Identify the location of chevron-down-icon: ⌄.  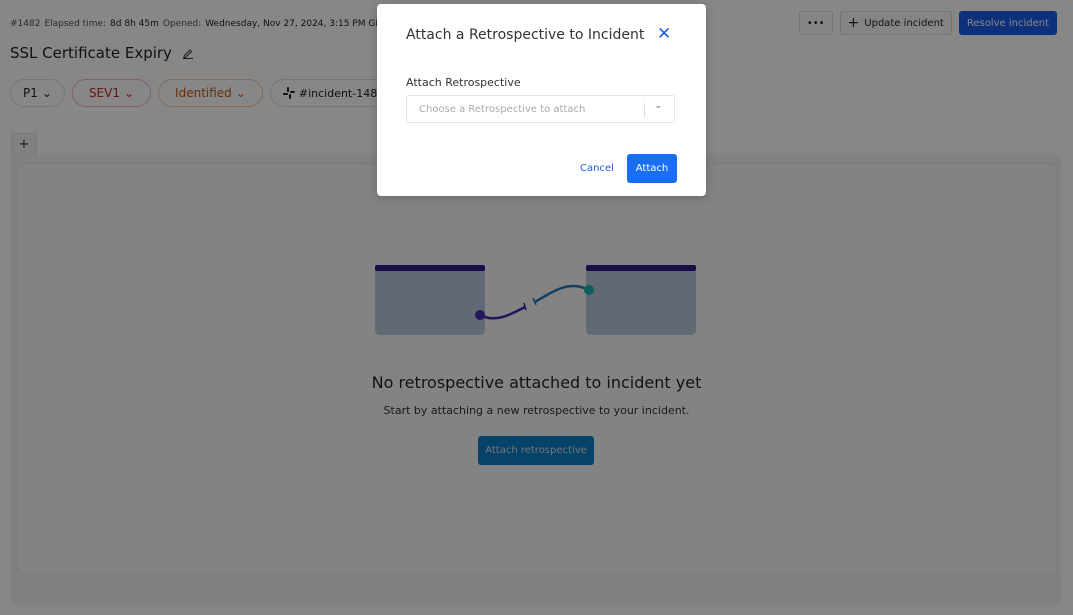
(658, 106).